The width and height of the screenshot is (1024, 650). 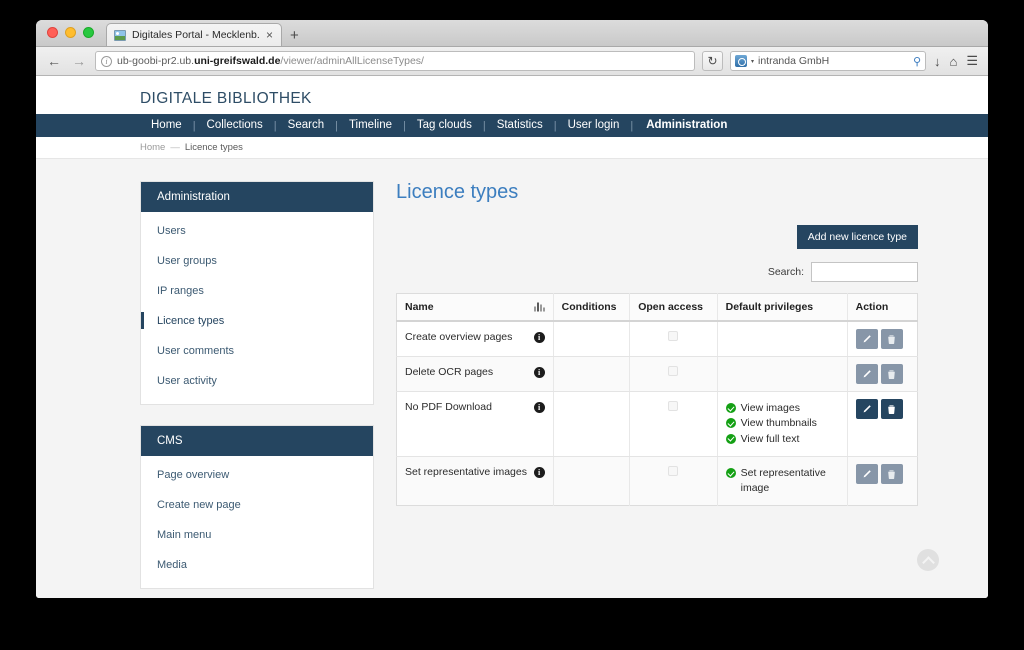 I want to click on search-input, so click(x=864, y=272).